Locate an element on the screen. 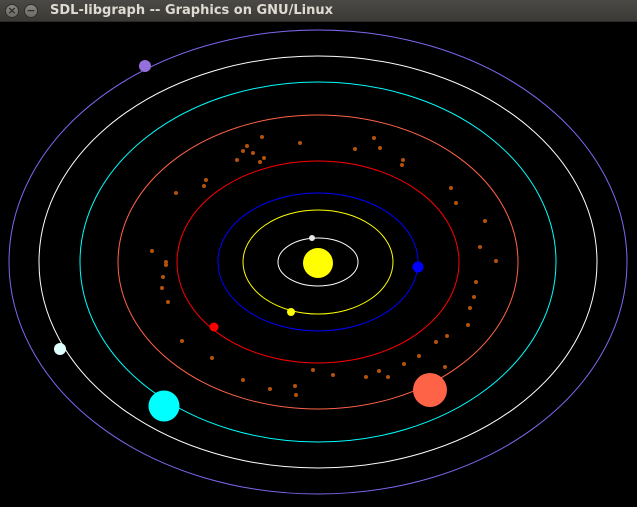 The width and height of the screenshot is (637, 507). planet-earth is located at coordinates (418, 267).